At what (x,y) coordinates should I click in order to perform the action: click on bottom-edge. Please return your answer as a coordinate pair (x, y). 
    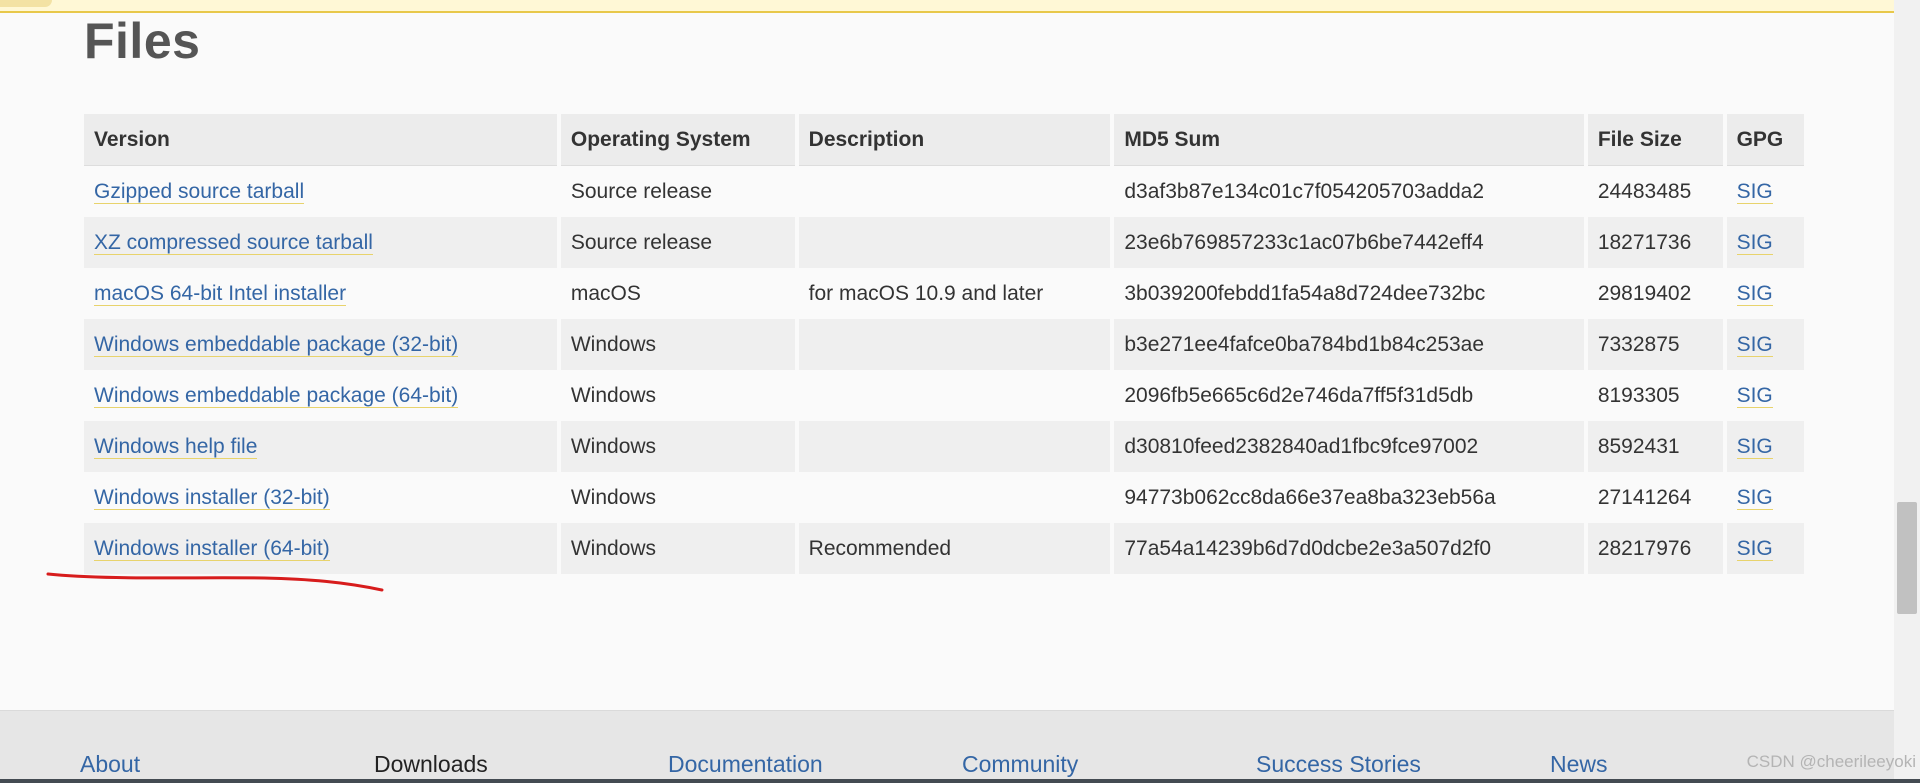
    Looking at the image, I should click on (960, 781).